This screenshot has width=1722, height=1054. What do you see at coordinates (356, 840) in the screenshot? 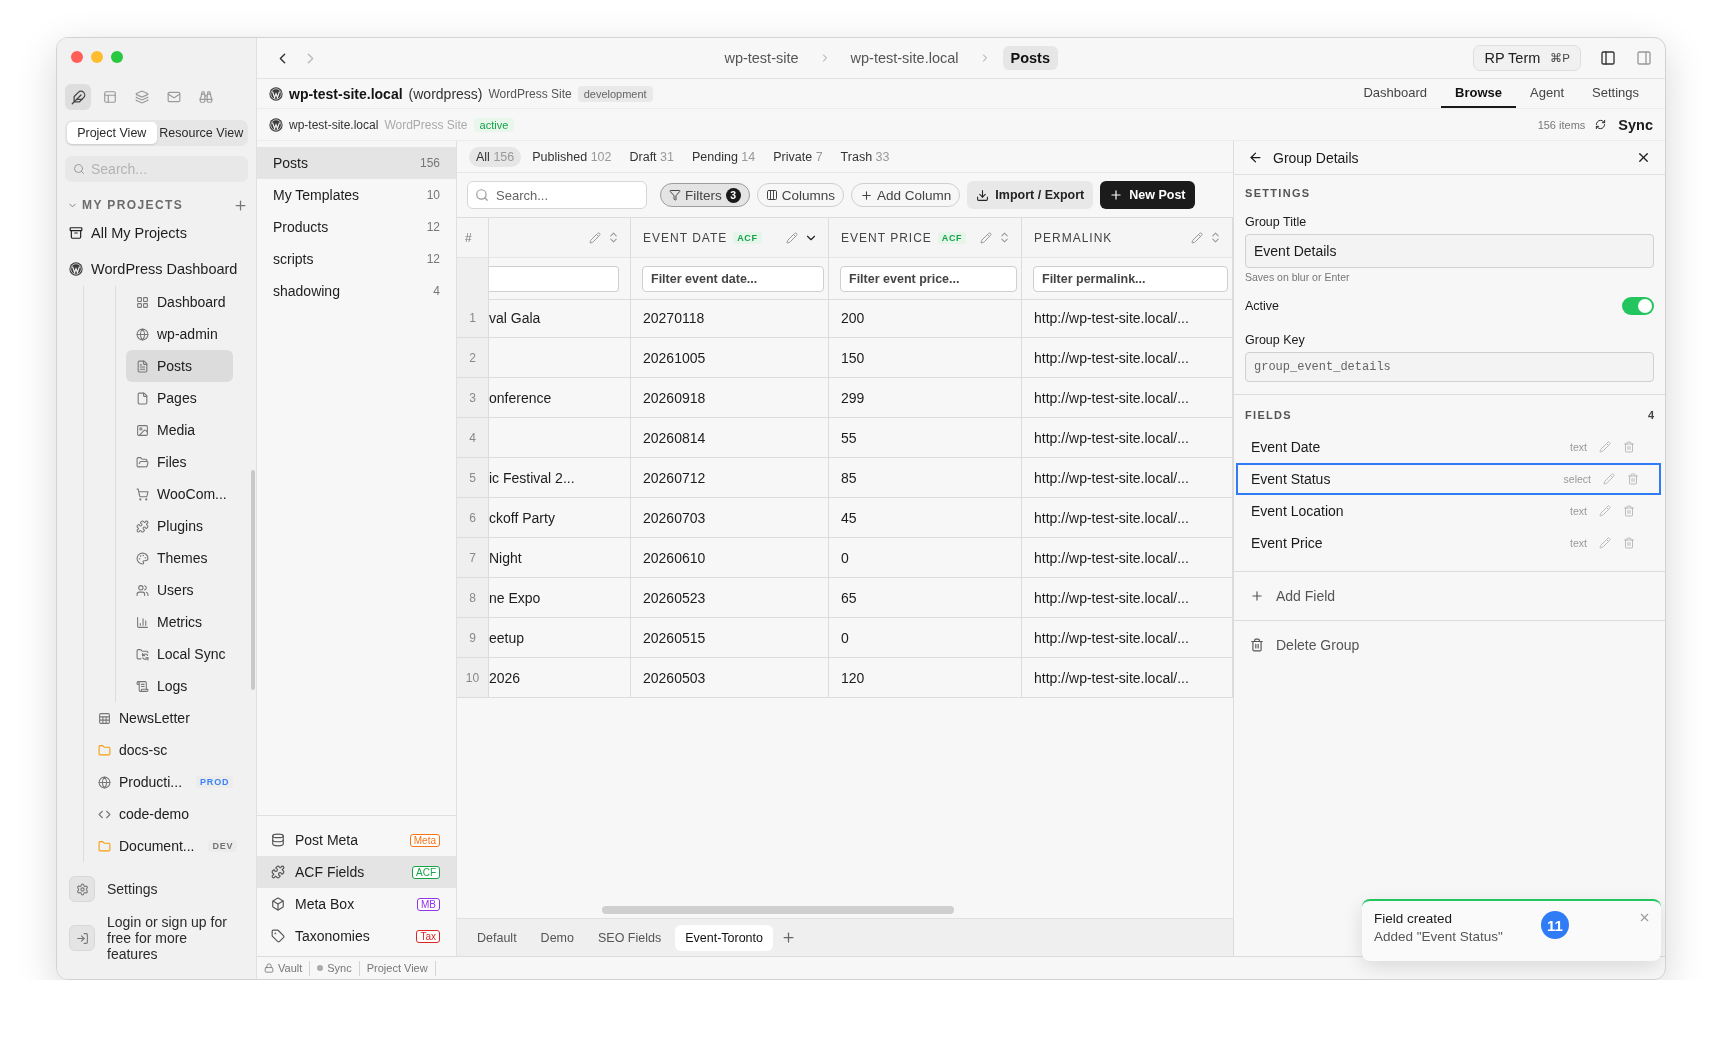
I see `source-item: Post Meta Meta` at bounding box center [356, 840].